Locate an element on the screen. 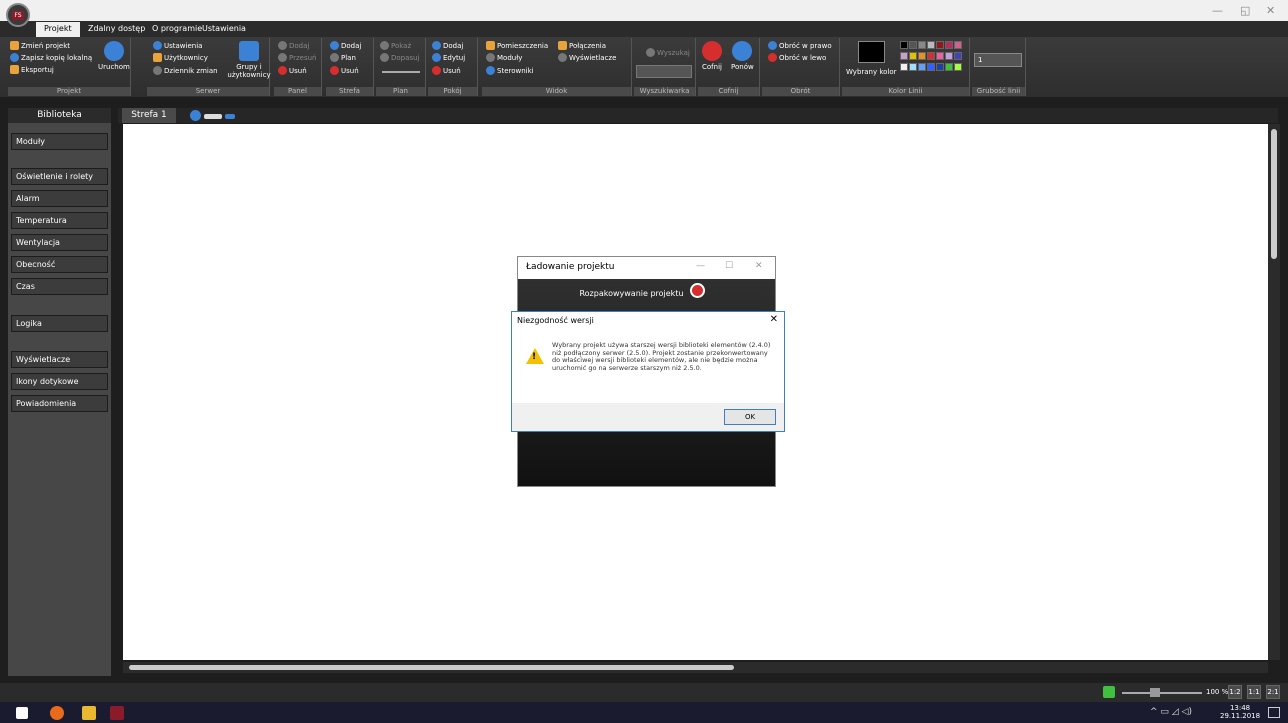  zone-add-button: Dodaj is located at coordinates (345, 45).